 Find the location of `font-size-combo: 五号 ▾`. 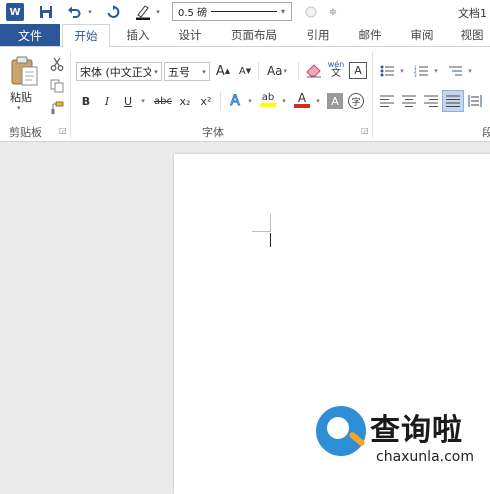

font-size-combo: 五号 ▾ is located at coordinates (187, 71).